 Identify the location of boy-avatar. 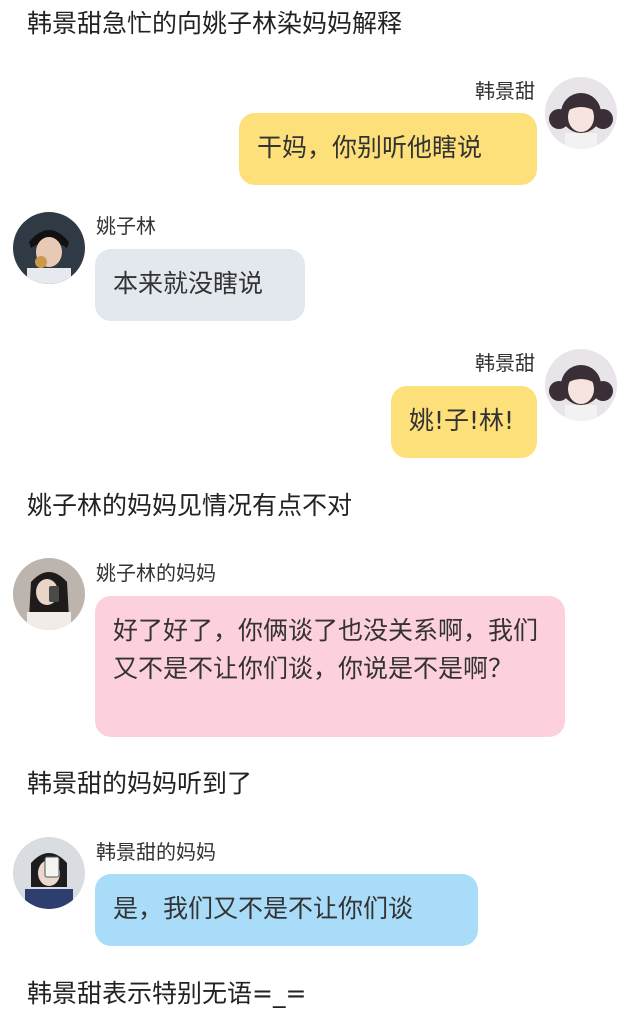
(49, 248).